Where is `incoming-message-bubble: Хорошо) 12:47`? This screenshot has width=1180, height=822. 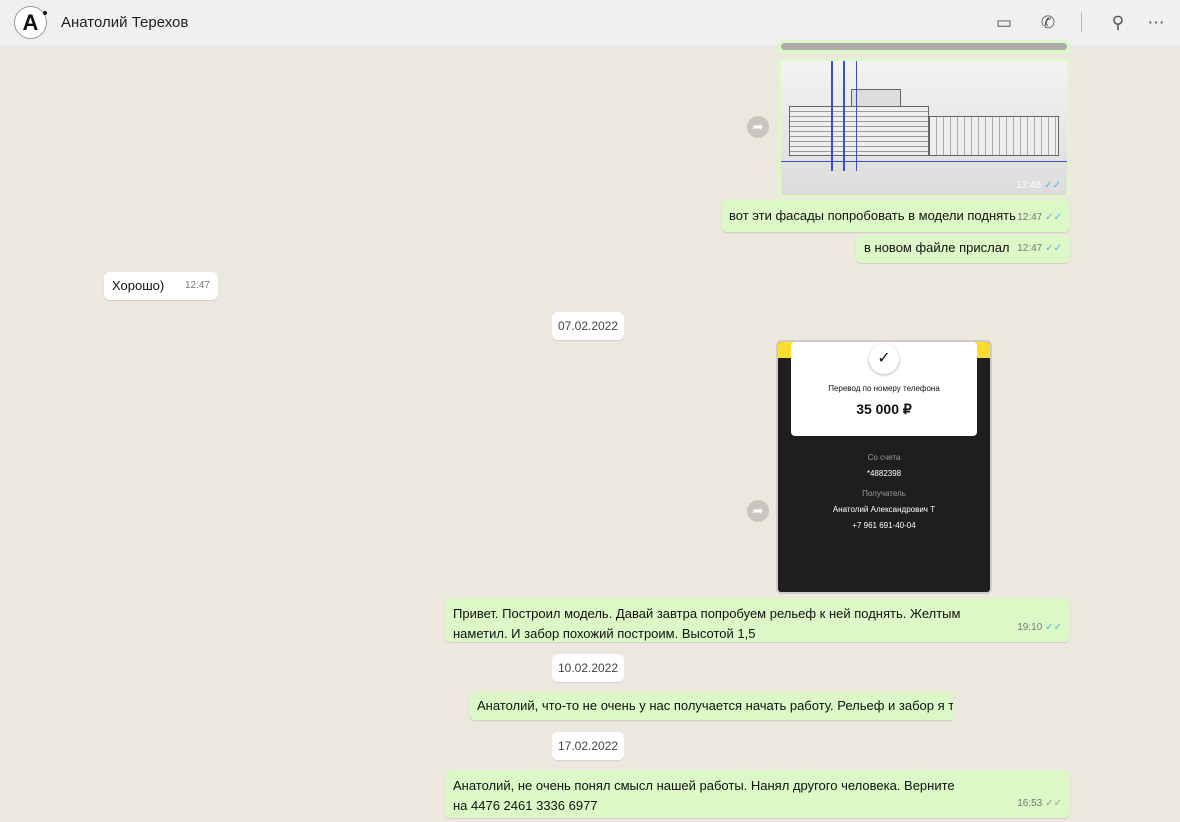
incoming-message-bubble: Хорошо) 12:47 is located at coordinates (161, 286).